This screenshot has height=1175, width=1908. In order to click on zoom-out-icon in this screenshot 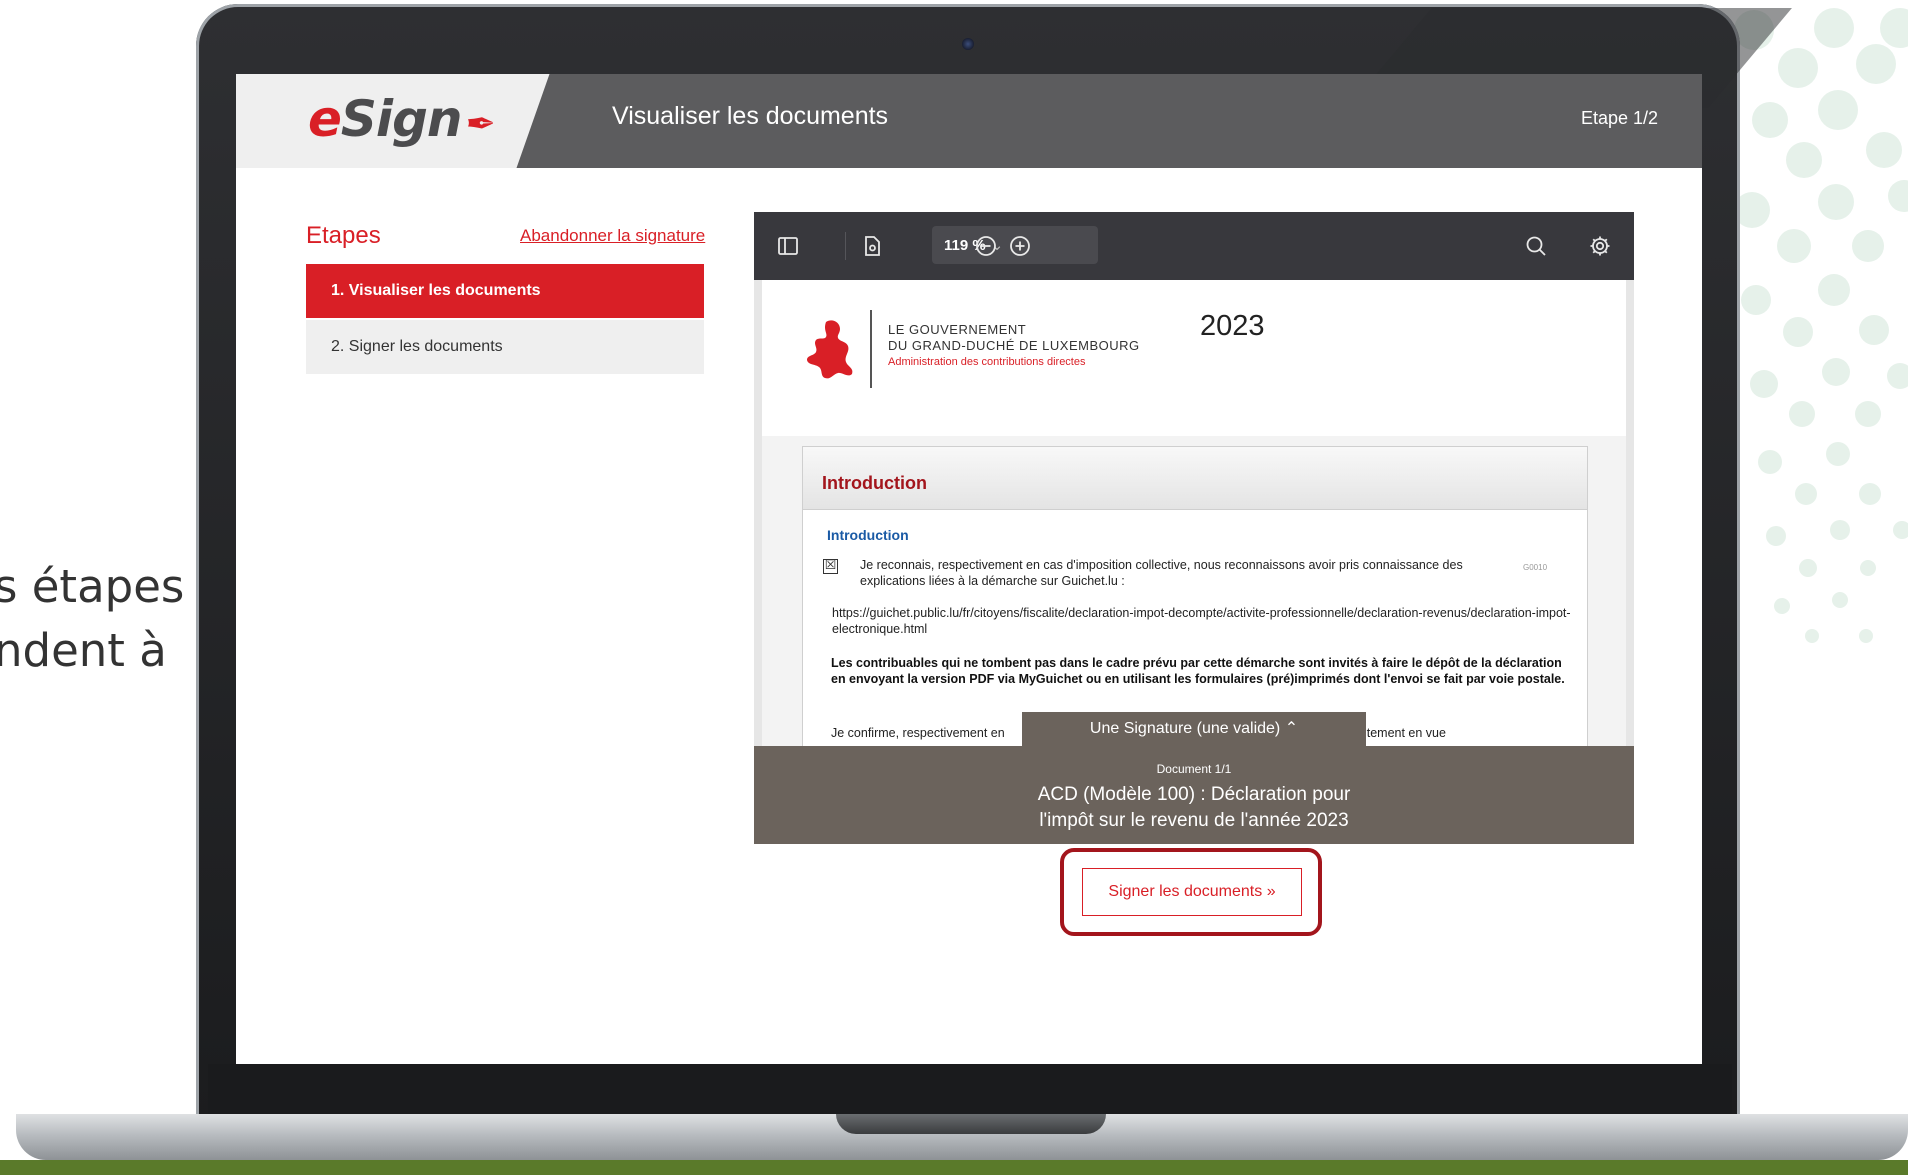, I will do `click(986, 246)`.